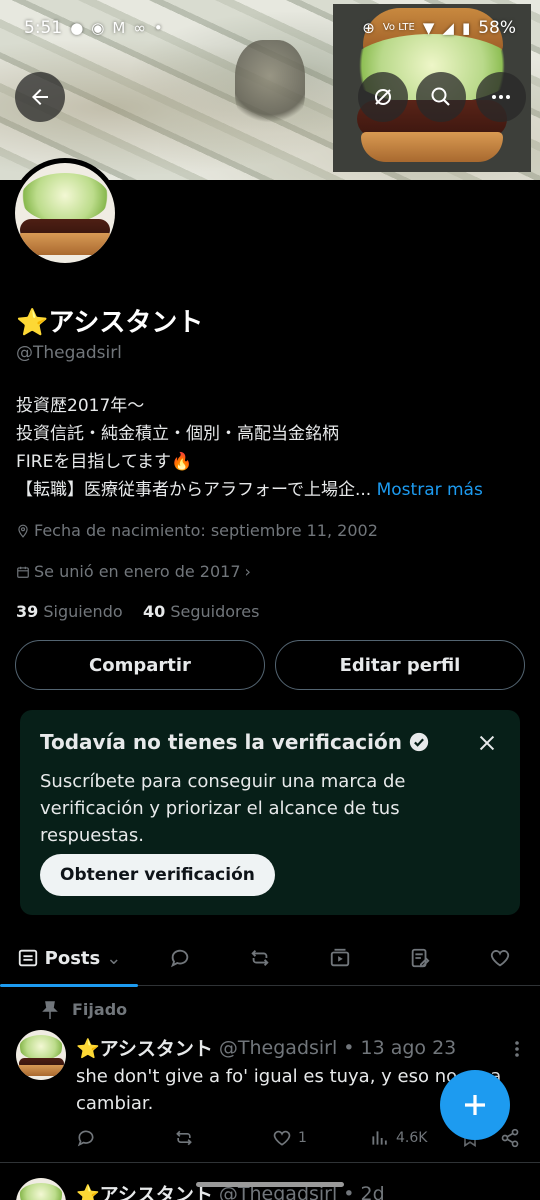  What do you see at coordinates (497, 28) in the screenshot?
I see `battery-percent: 58%` at bounding box center [497, 28].